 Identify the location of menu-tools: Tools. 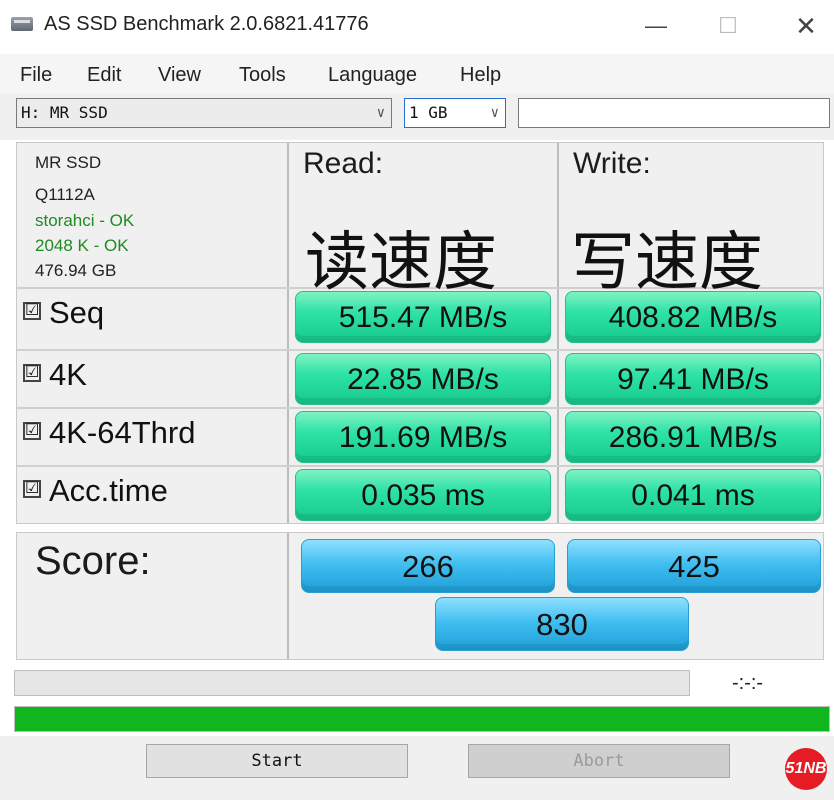
(262, 75).